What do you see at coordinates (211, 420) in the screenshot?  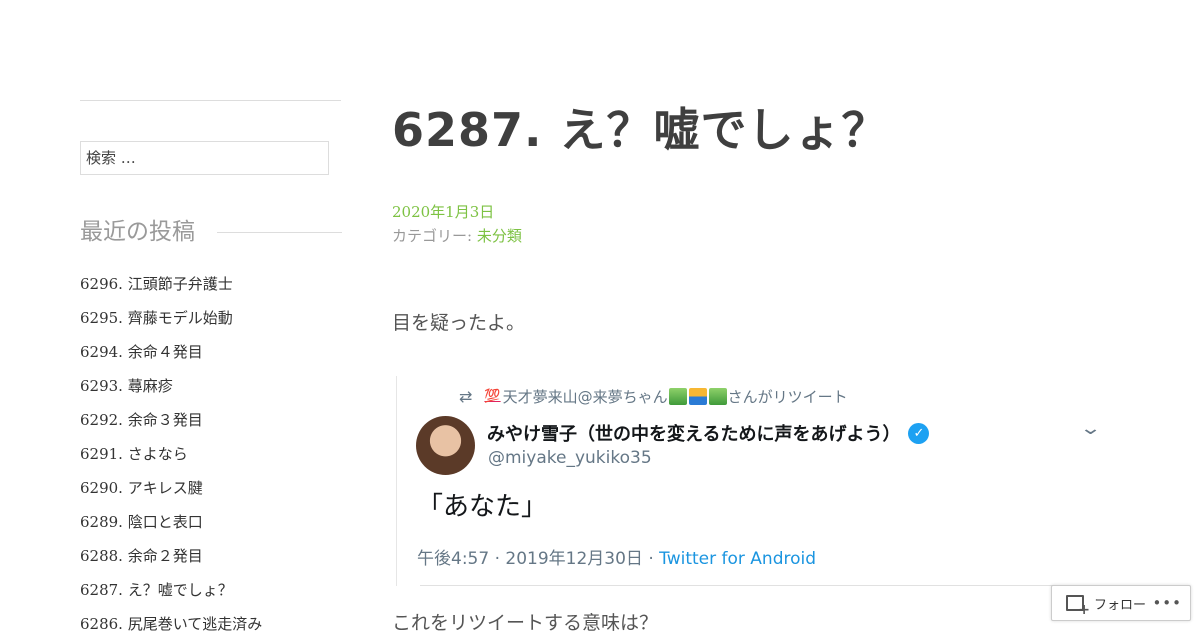 I see `recent-post-link: 6292. 余命３発目` at bounding box center [211, 420].